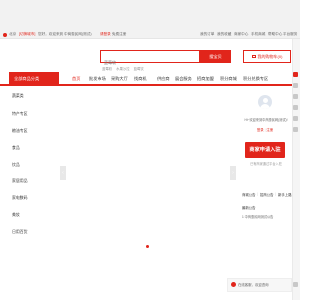 Image resolution: width=320 pixels, height=300 pixels. What do you see at coordinates (249, 194) in the screenshot?
I see `tab-mall-notice: 商城公告` at bounding box center [249, 194].